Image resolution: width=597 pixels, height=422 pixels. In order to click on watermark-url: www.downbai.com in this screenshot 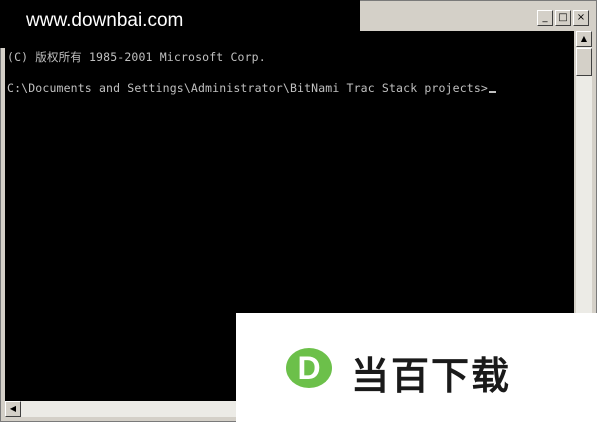, I will do `click(105, 20)`.